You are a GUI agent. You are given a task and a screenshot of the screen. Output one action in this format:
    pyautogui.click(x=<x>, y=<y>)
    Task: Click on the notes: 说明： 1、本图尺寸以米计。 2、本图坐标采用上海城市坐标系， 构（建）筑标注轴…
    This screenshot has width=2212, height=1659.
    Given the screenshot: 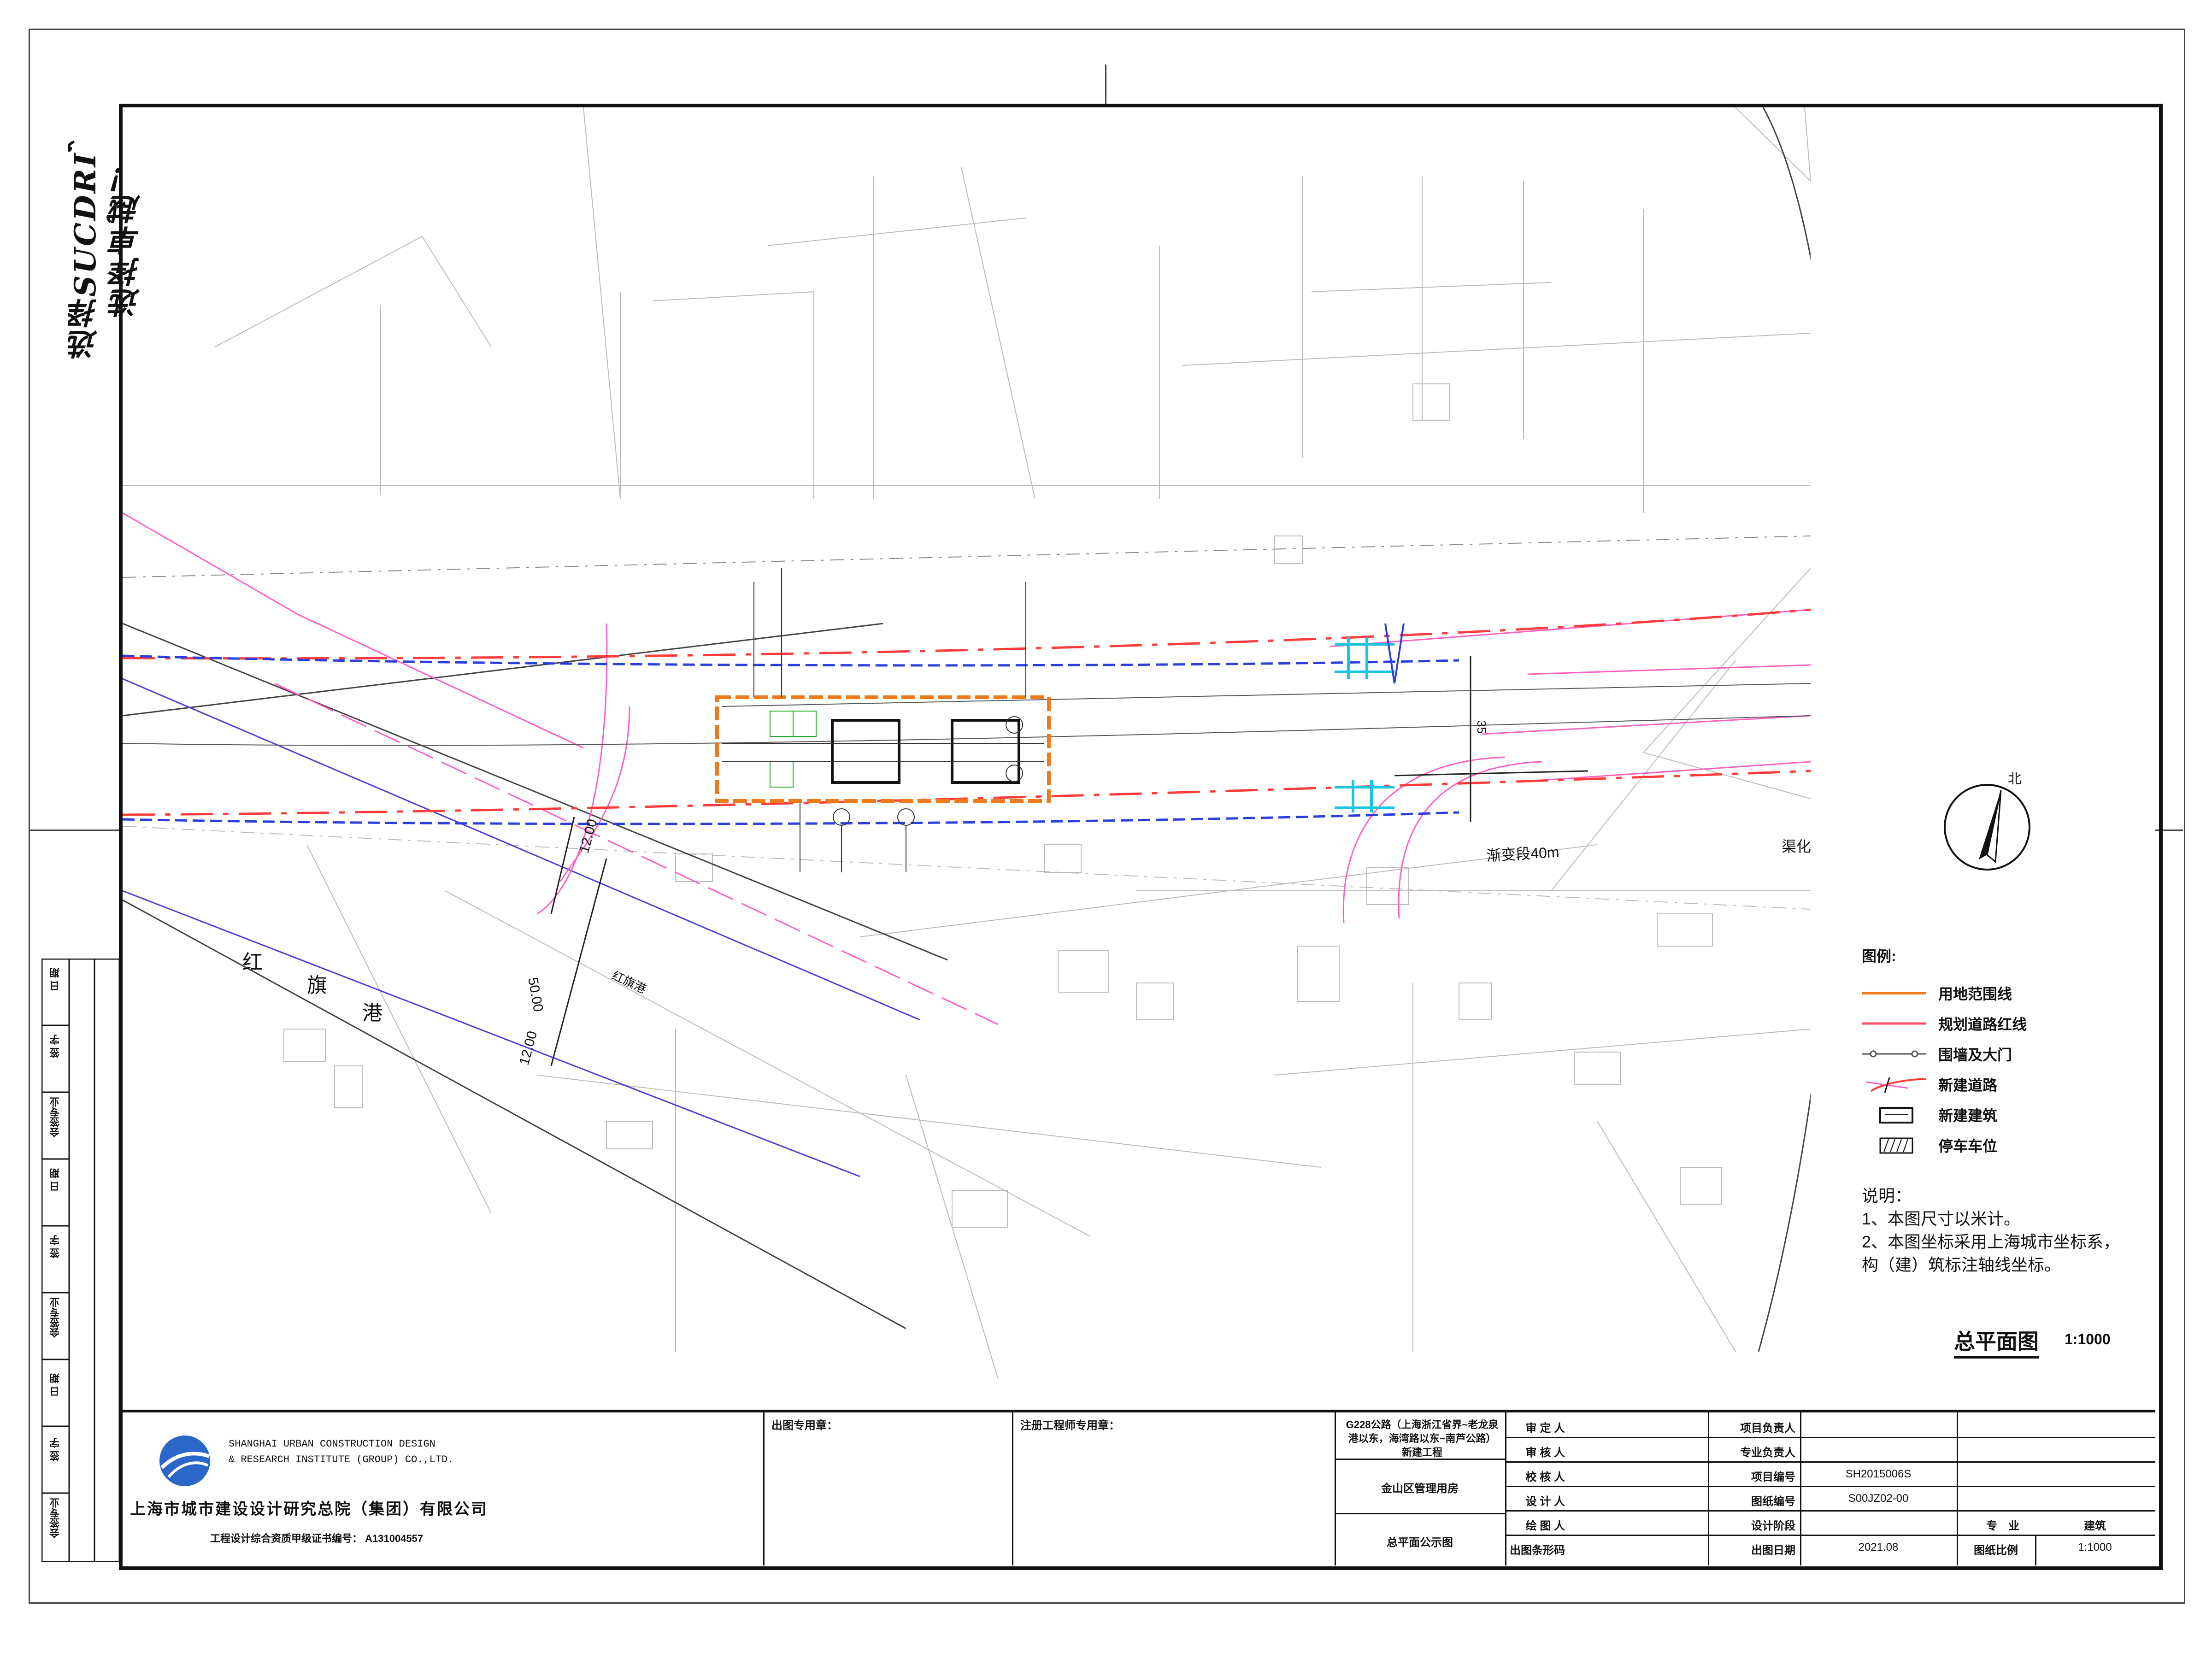 What is the action you would take?
    pyautogui.click(x=2004, y=1230)
    